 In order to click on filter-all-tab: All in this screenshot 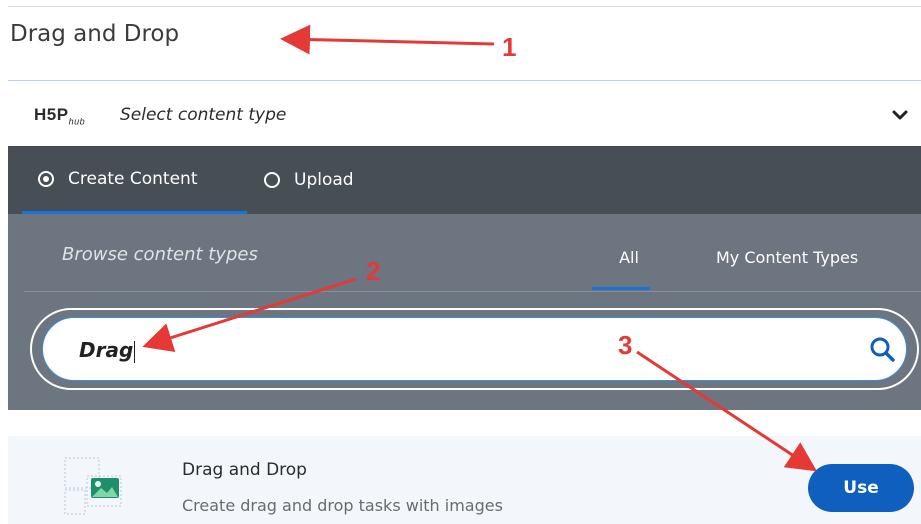, I will do `click(629, 257)`.